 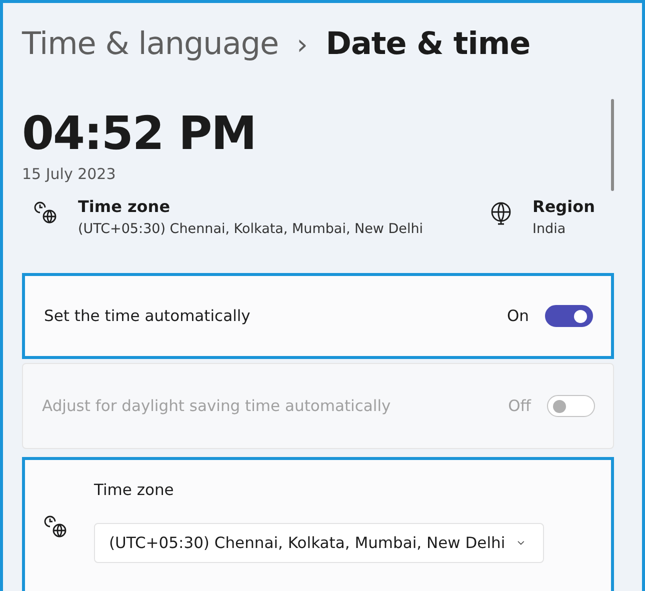 I want to click on toggle-state-text: Off, so click(x=519, y=406).